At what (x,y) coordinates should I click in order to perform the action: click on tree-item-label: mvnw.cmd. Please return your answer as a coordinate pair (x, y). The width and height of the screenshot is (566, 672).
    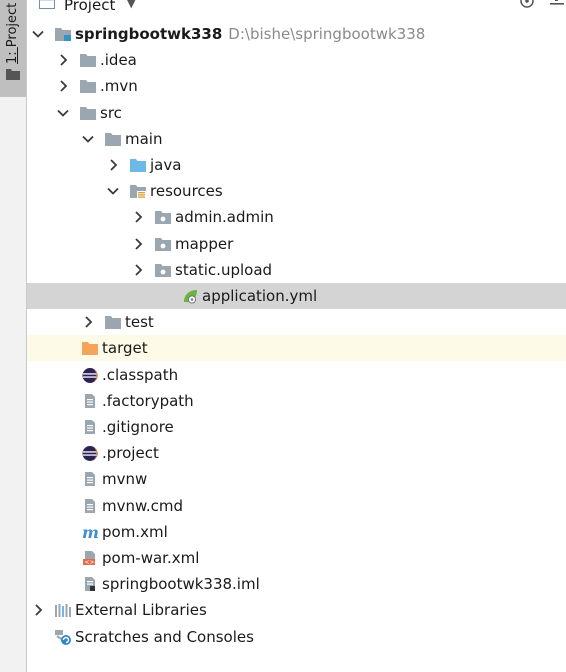
    Looking at the image, I should click on (142, 506).